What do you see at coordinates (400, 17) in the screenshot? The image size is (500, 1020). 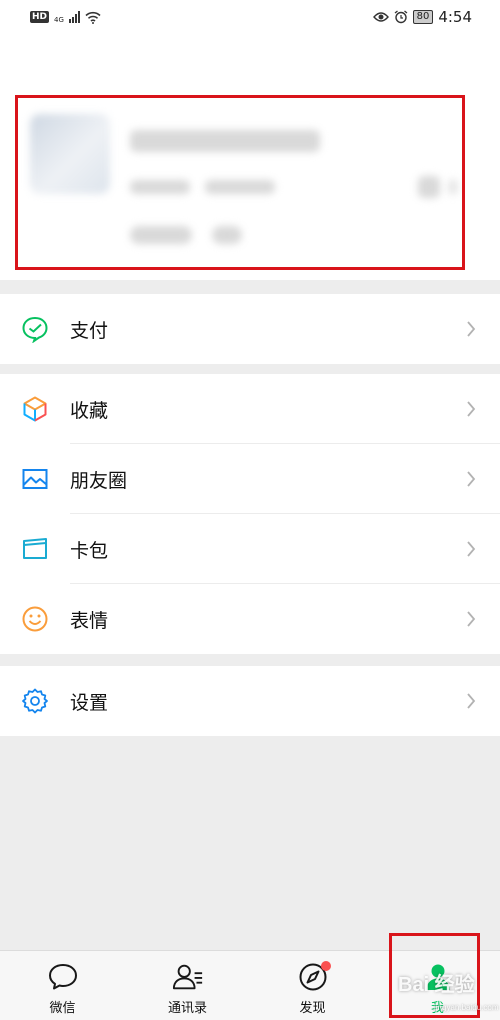 I see `alarm-icon` at bounding box center [400, 17].